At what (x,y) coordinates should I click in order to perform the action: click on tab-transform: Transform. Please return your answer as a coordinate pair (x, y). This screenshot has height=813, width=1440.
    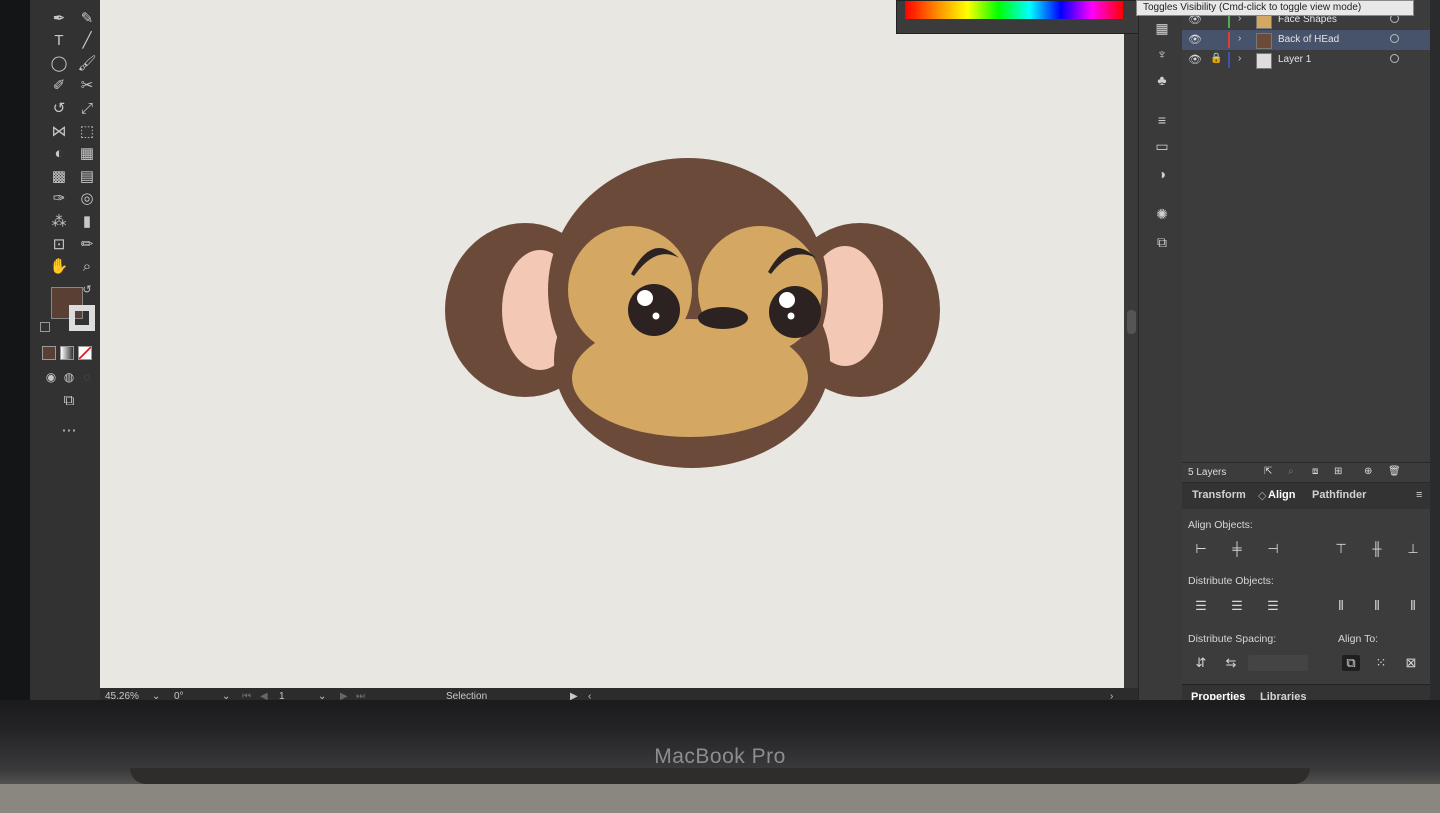
    Looking at the image, I should click on (1219, 495).